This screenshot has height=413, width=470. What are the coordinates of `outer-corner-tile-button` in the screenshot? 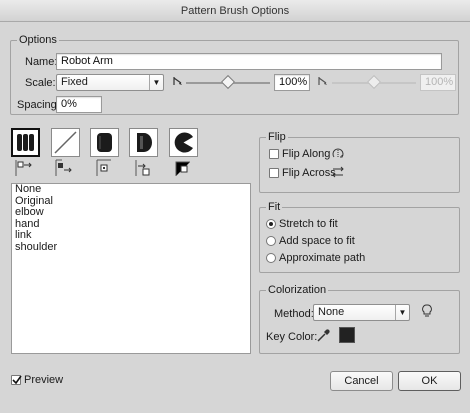 It's located at (65, 142).